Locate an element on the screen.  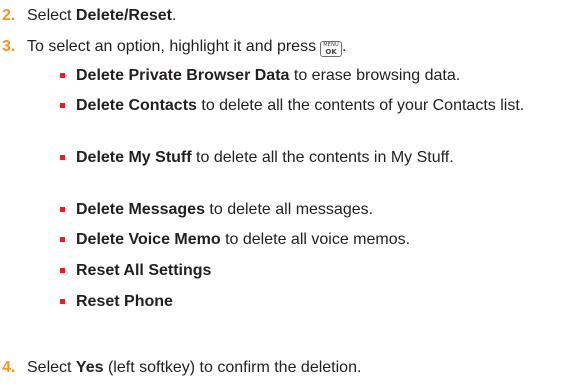
option-name: Reset All Settings is located at coordinates (144, 270).